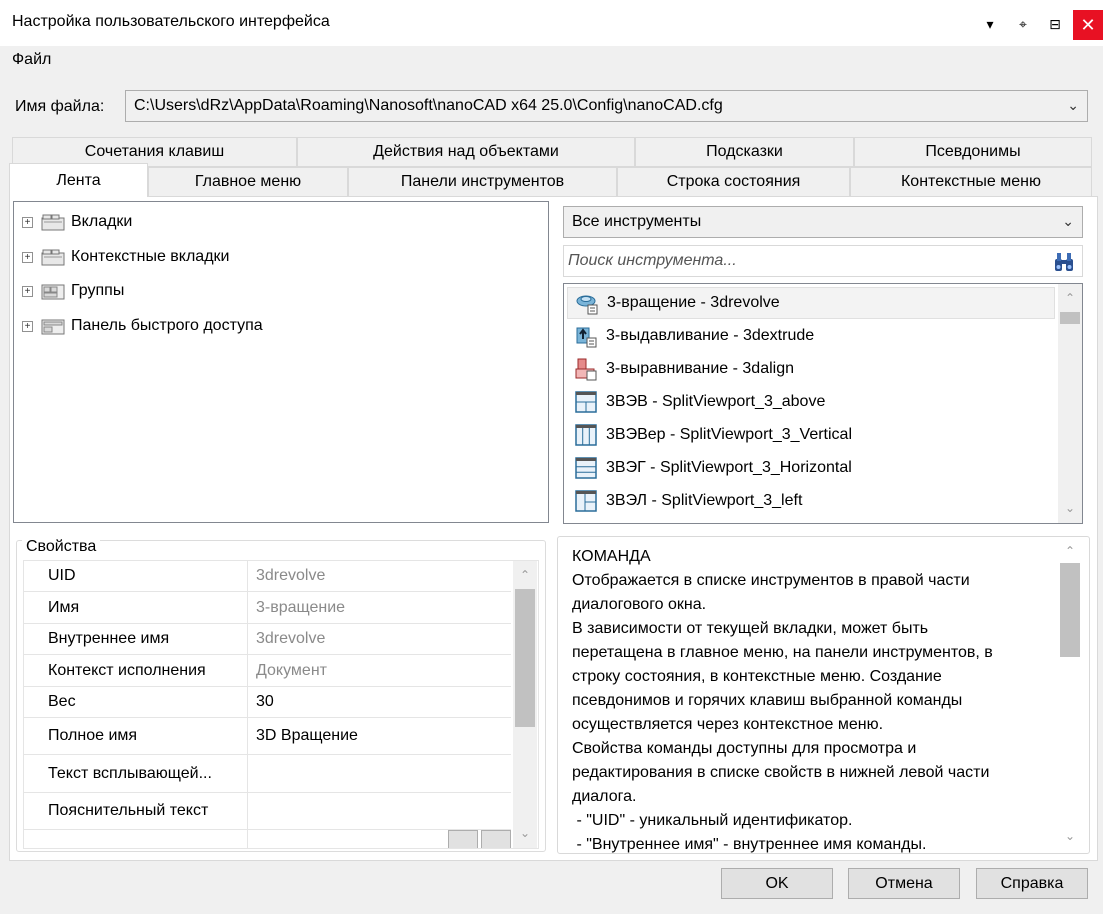  What do you see at coordinates (1032, 883) in the screenshot?
I see `help-button: Справка` at bounding box center [1032, 883].